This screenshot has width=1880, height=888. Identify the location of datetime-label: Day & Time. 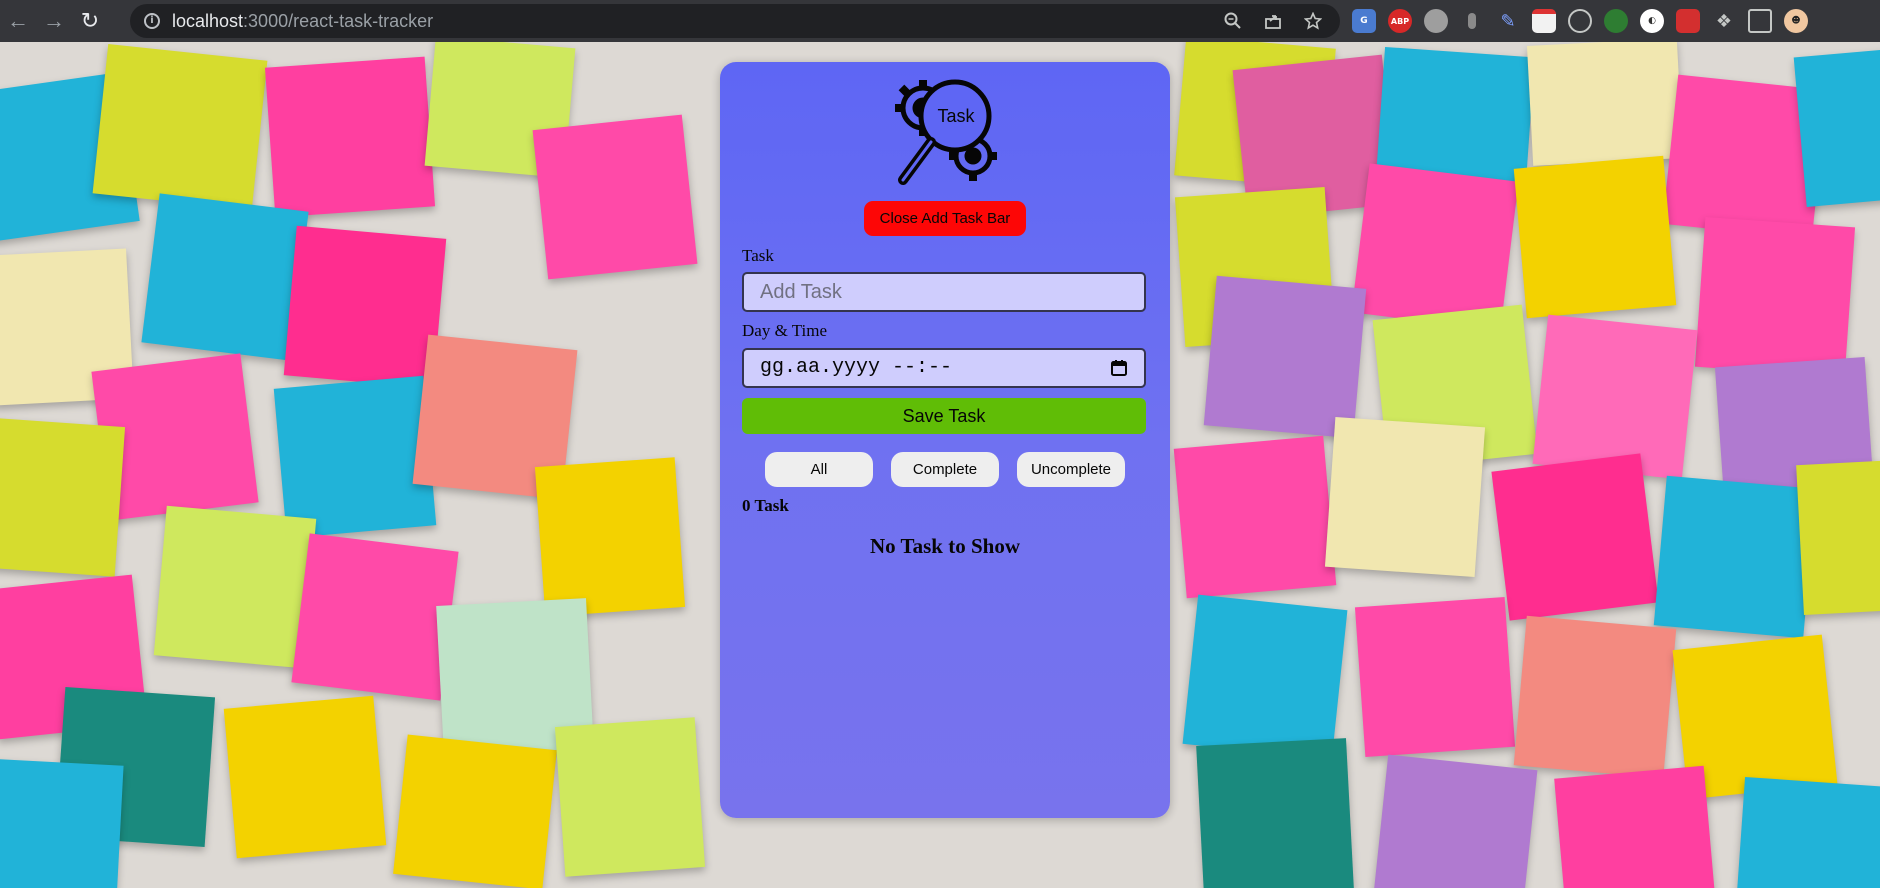
(785, 330).